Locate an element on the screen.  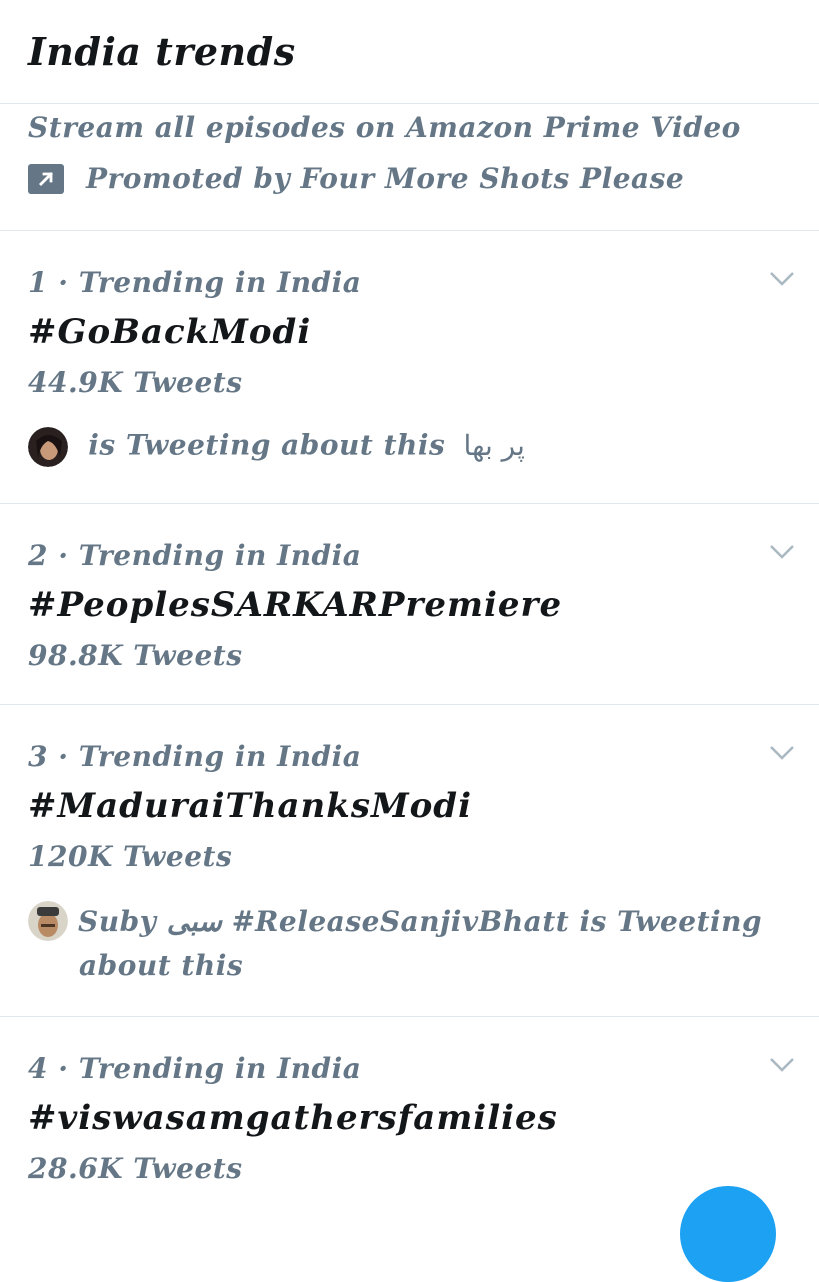
trend-tweet-count: 28.6K Tweets is located at coordinates (135, 1168).